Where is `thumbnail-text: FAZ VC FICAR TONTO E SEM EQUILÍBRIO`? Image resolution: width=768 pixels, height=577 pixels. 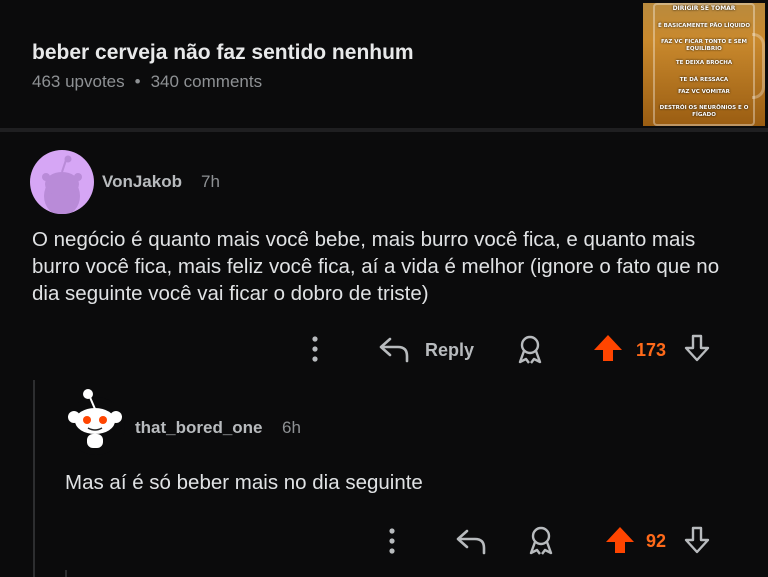 thumbnail-text: FAZ VC FICAR TONTO E SEM EQUILÍBRIO is located at coordinates (704, 45).